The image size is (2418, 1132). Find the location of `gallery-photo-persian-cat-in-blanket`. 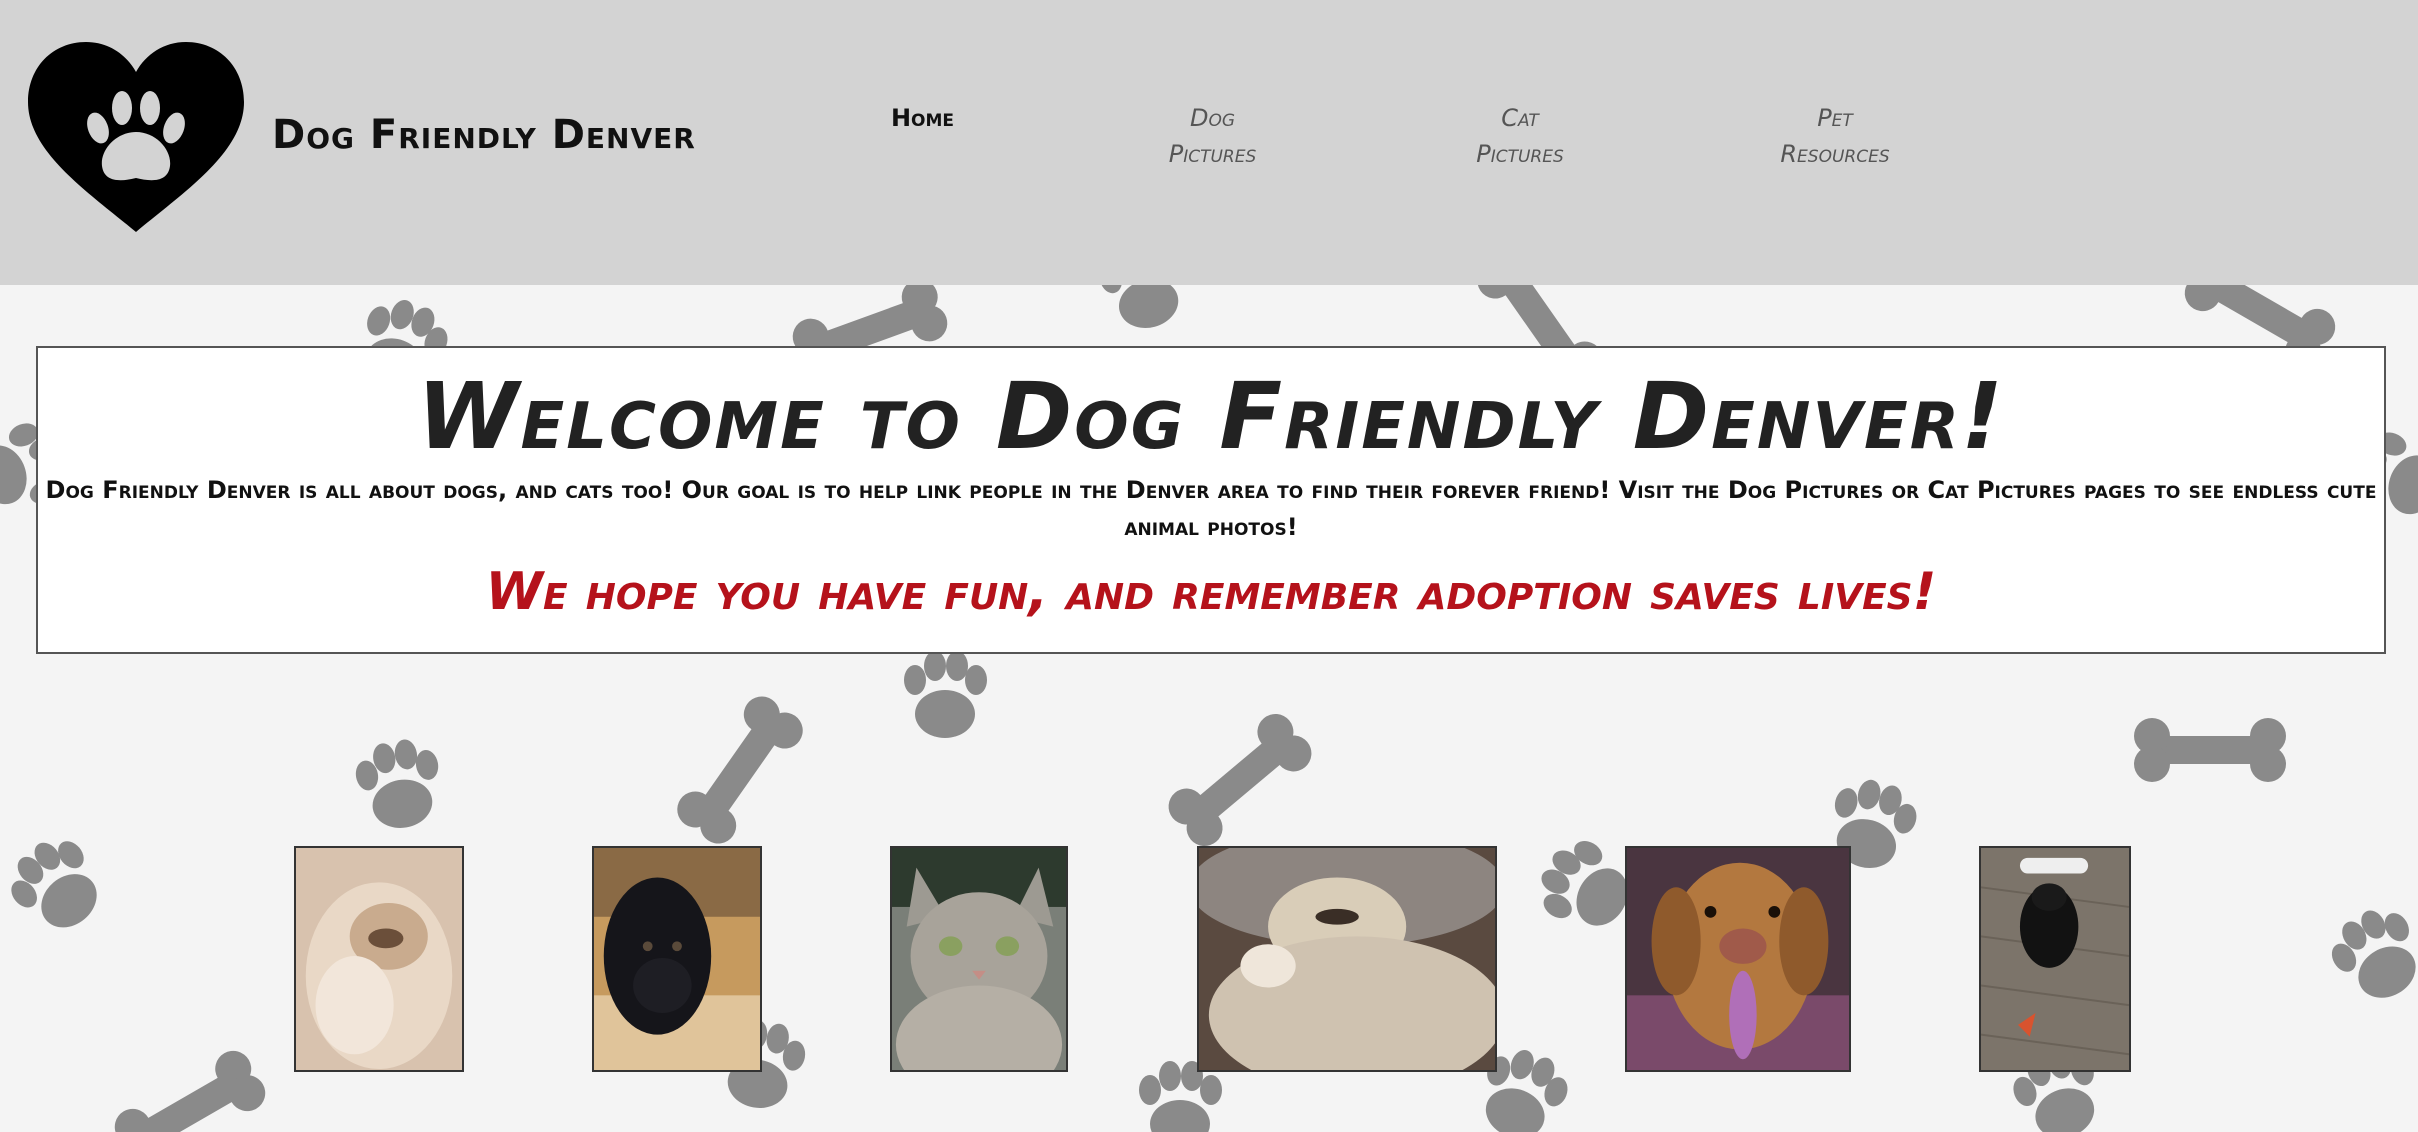

gallery-photo-persian-cat-in-blanket is located at coordinates (1347, 959).